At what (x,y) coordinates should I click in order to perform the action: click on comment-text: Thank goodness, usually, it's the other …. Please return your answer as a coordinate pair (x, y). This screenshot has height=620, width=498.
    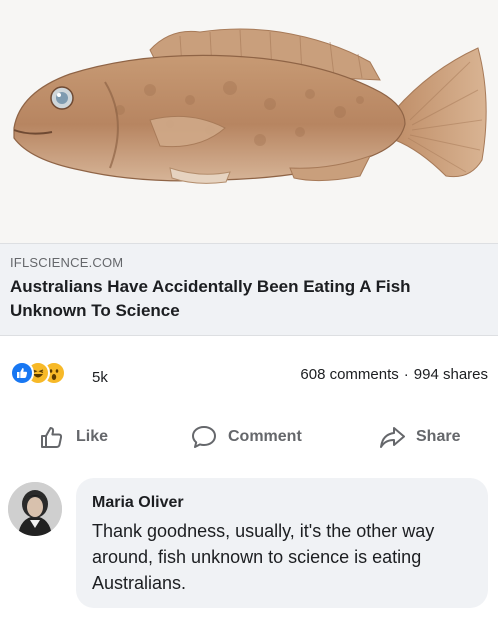
    Looking at the image, I should click on (263, 557).